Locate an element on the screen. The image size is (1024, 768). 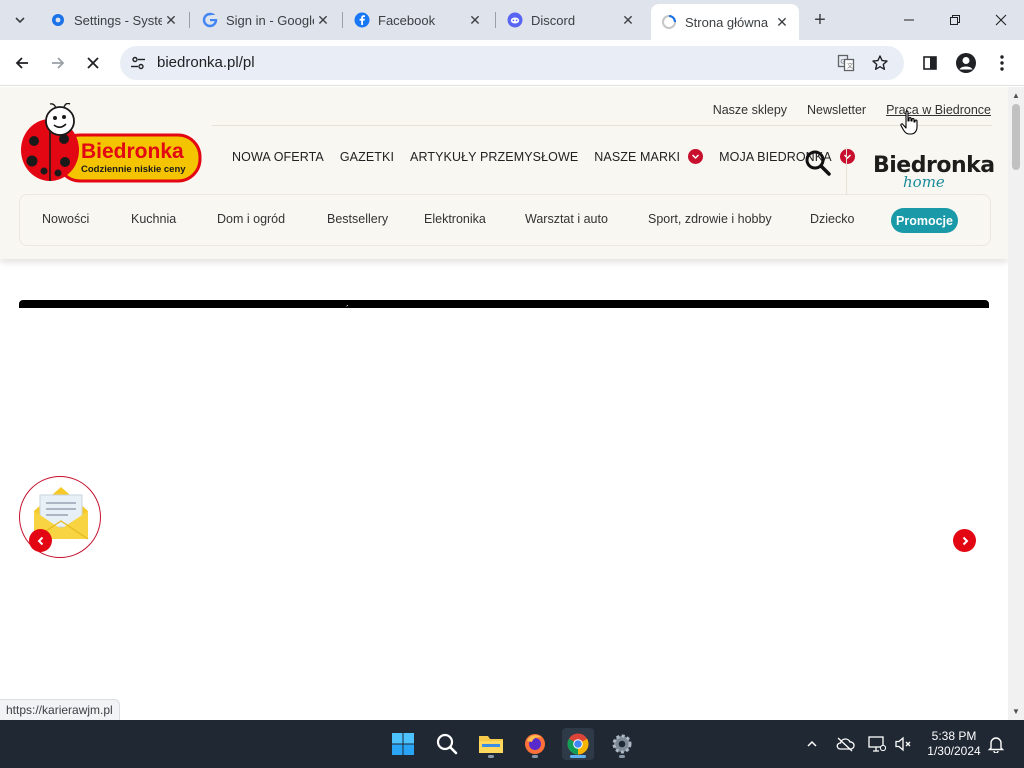
tab-settings: Settings - System ✕ is located at coordinates (114, 20).